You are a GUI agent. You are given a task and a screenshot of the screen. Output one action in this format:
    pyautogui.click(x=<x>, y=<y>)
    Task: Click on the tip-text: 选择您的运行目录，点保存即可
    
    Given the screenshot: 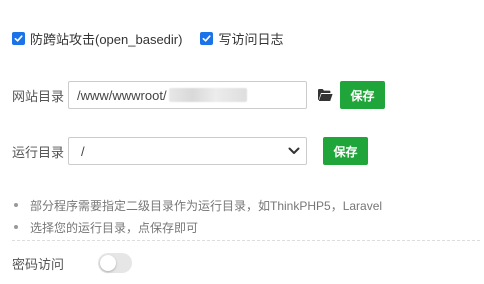 What is the action you would take?
    pyautogui.click(x=114, y=227)
    